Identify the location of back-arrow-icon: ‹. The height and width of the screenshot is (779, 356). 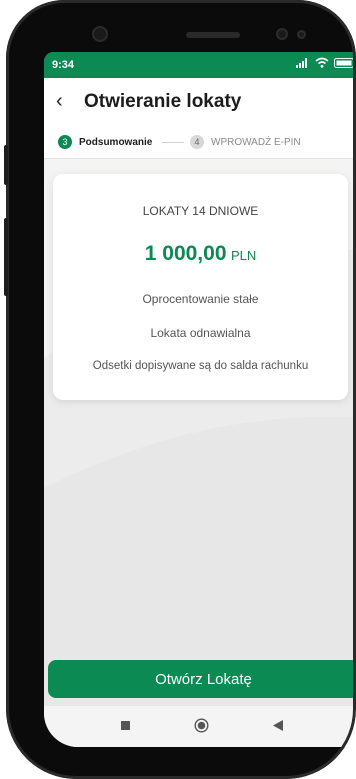
(59, 101).